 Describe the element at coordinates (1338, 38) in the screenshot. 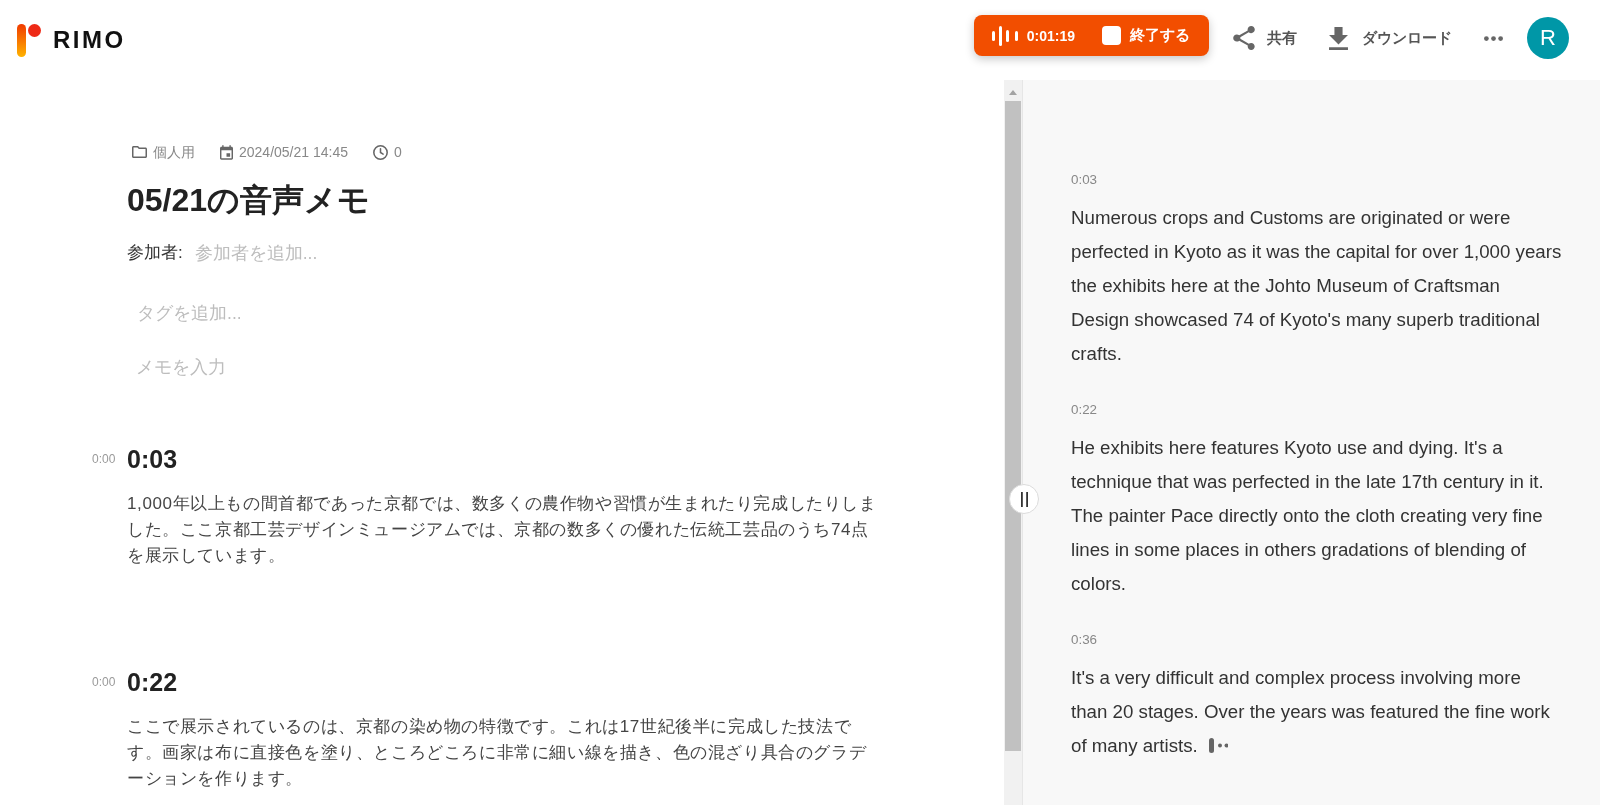

I see `download-icon` at that location.